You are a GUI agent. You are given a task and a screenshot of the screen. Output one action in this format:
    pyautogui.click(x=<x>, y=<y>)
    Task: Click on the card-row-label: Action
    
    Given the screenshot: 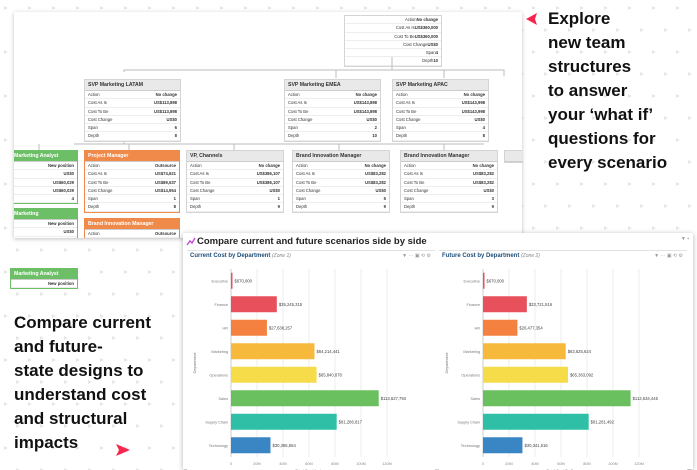 What is the action you would take?
    pyautogui.click(x=302, y=165)
    